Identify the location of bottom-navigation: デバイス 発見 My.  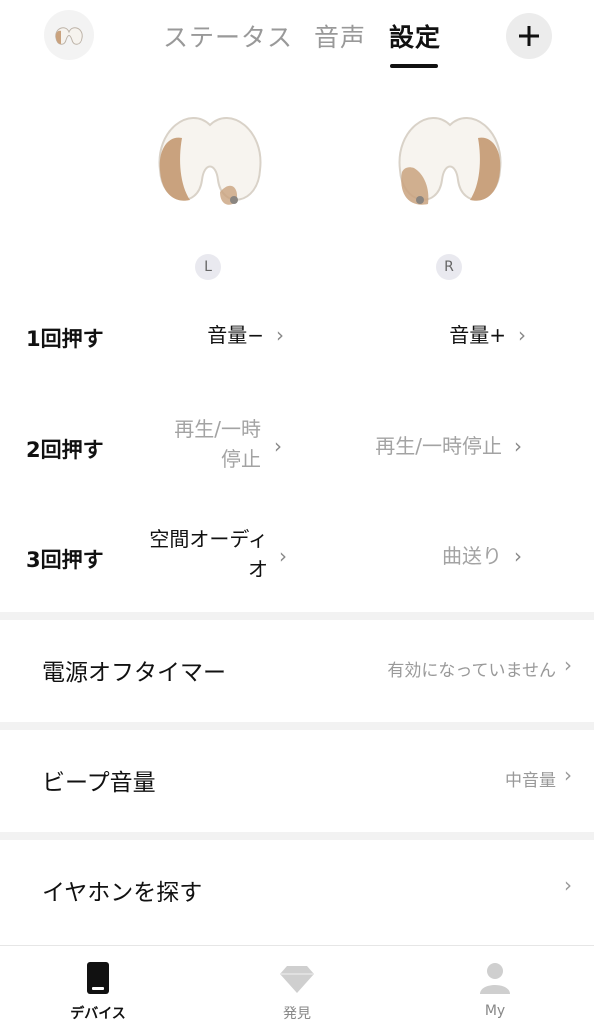
(297, 985).